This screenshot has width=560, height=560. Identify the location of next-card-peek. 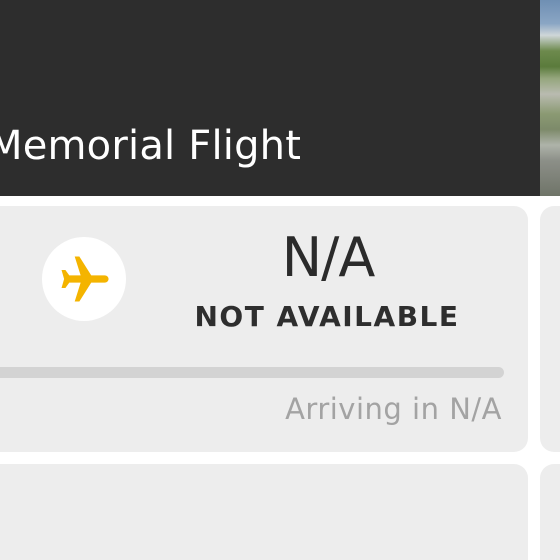
(550, 329).